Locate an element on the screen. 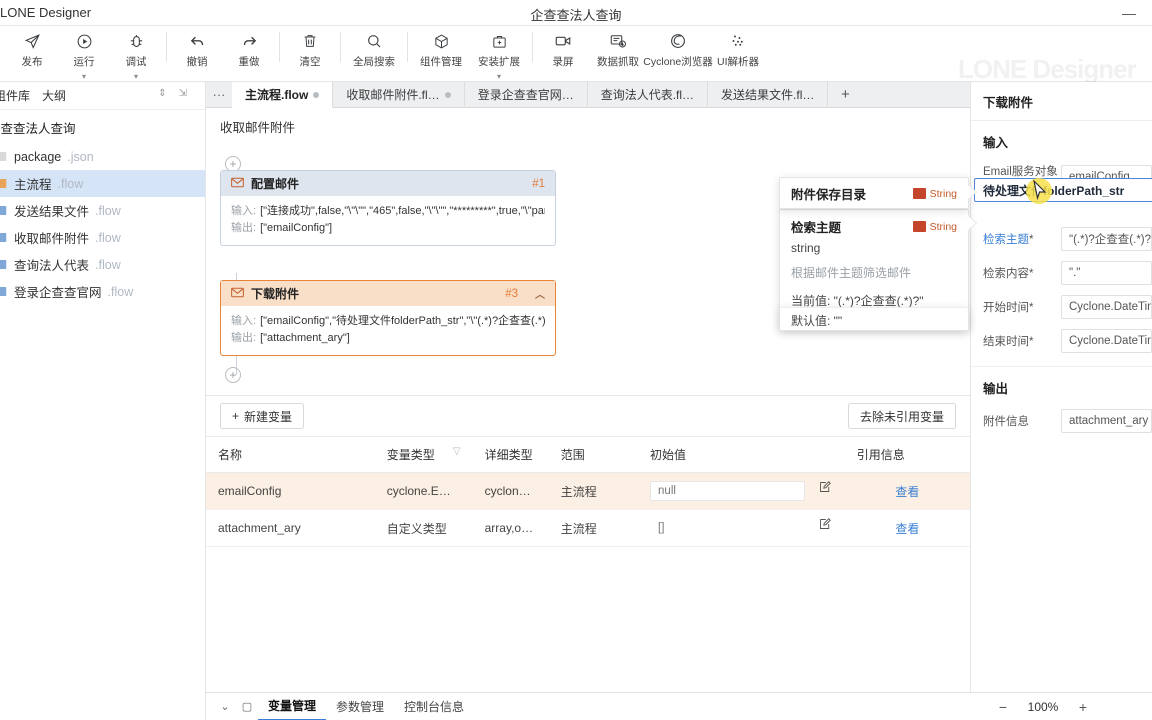 This screenshot has height=720, width=1152. bottom-tab-console: 控制台信息 is located at coordinates (434, 706).